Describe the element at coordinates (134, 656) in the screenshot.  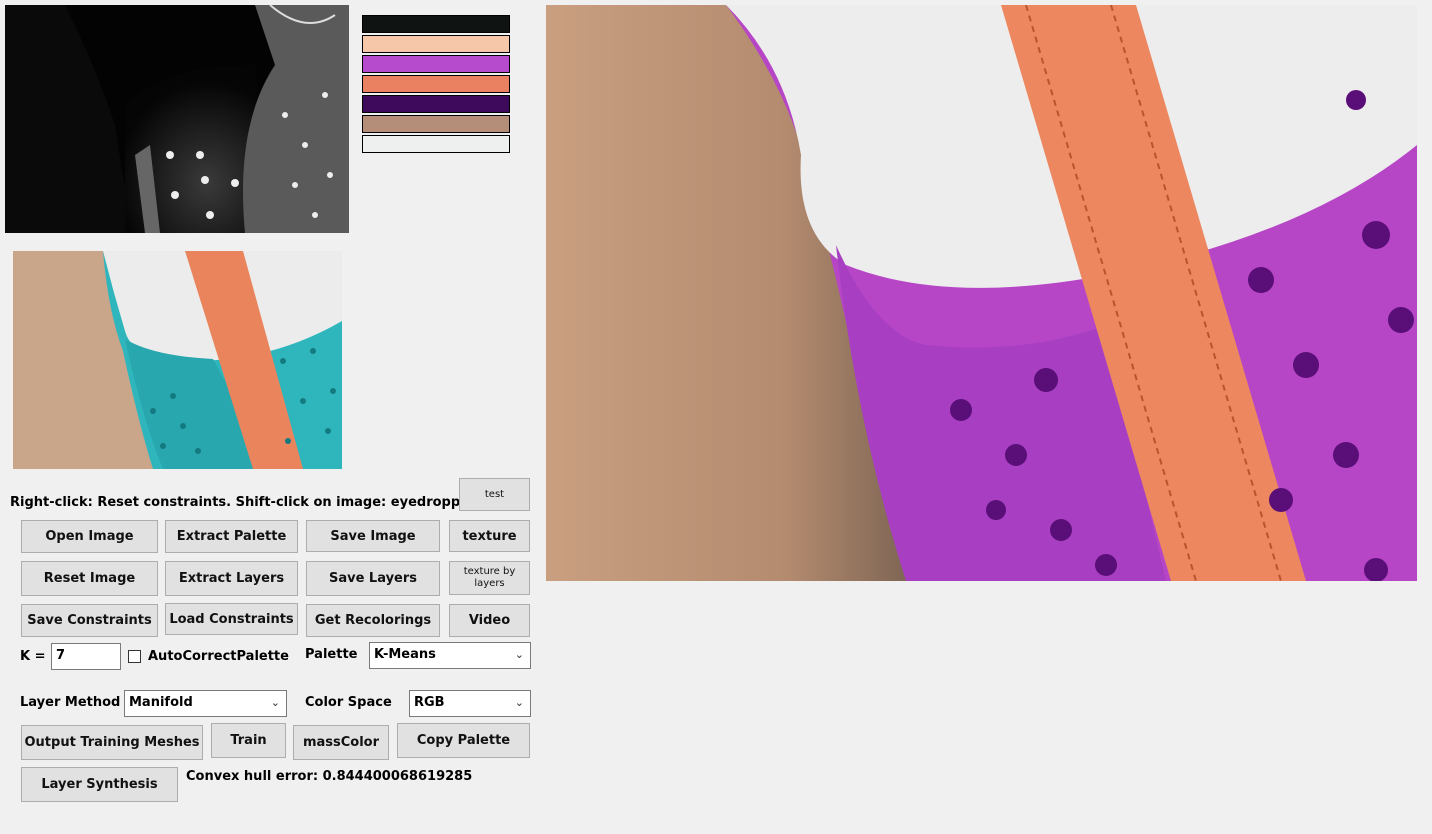
I see `autocorrect-palette-checkbox` at that location.